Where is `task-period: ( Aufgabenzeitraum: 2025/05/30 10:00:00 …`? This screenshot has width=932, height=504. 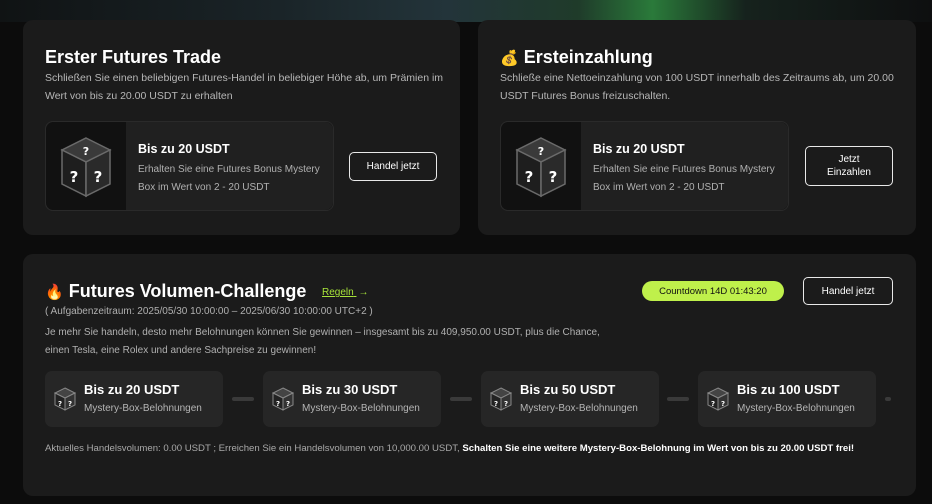
task-period: ( Aufgabenzeitraum: 2025/05/30 10:00:00 … is located at coordinates (209, 311).